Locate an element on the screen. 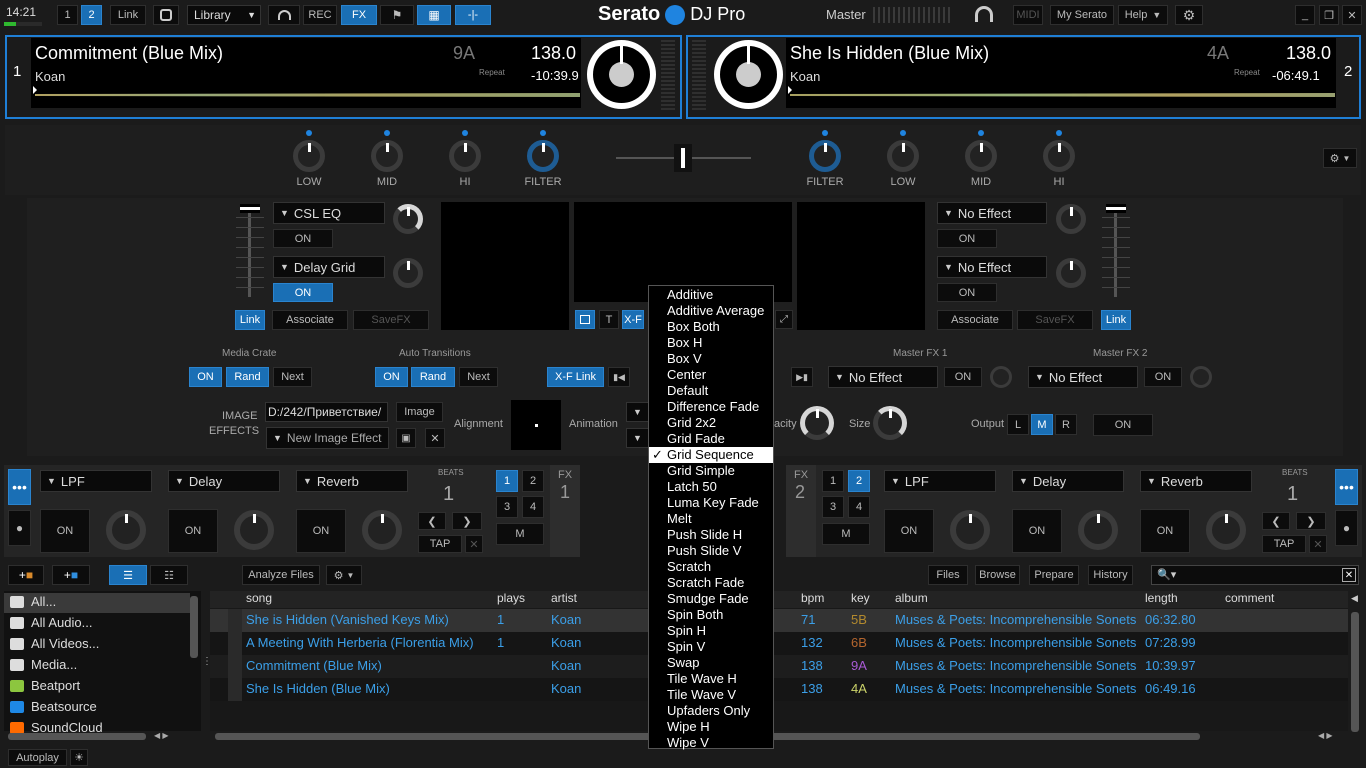 Image resolution: width=1366 pixels, height=768 pixels. fx-left-unit-1-on: ON is located at coordinates (65, 531).